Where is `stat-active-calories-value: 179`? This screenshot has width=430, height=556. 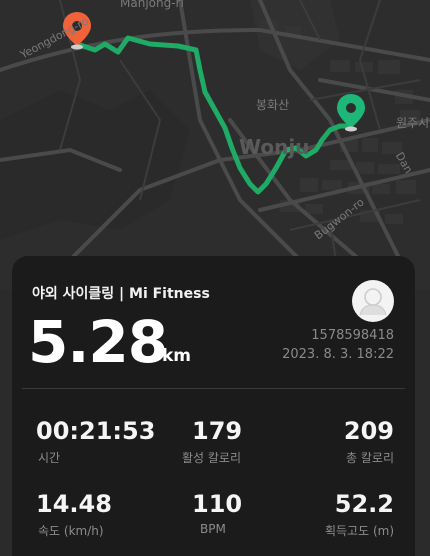 stat-active-calories-value: 179 is located at coordinates (217, 431).